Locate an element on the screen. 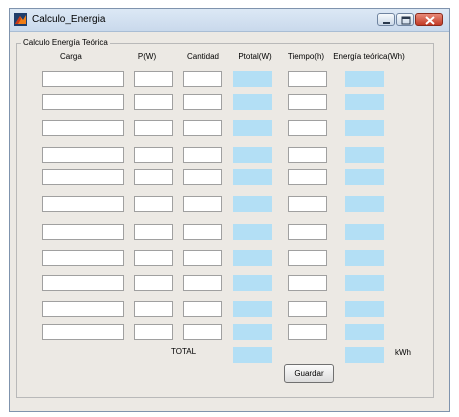 The height and width of the screenshot is (417, 459). unit-label: kWh is located at coordinates (403, 352).